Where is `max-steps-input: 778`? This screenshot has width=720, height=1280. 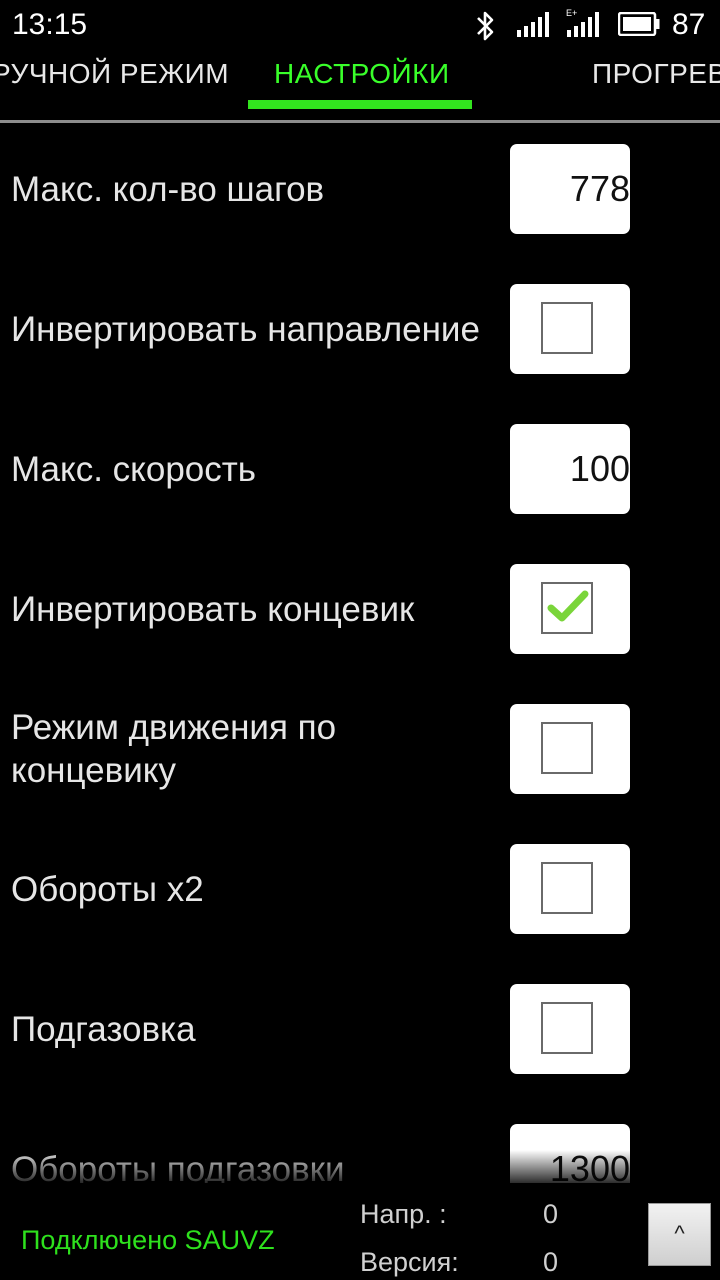 max-steps-input: 778 is located at coordinates (570, 189).